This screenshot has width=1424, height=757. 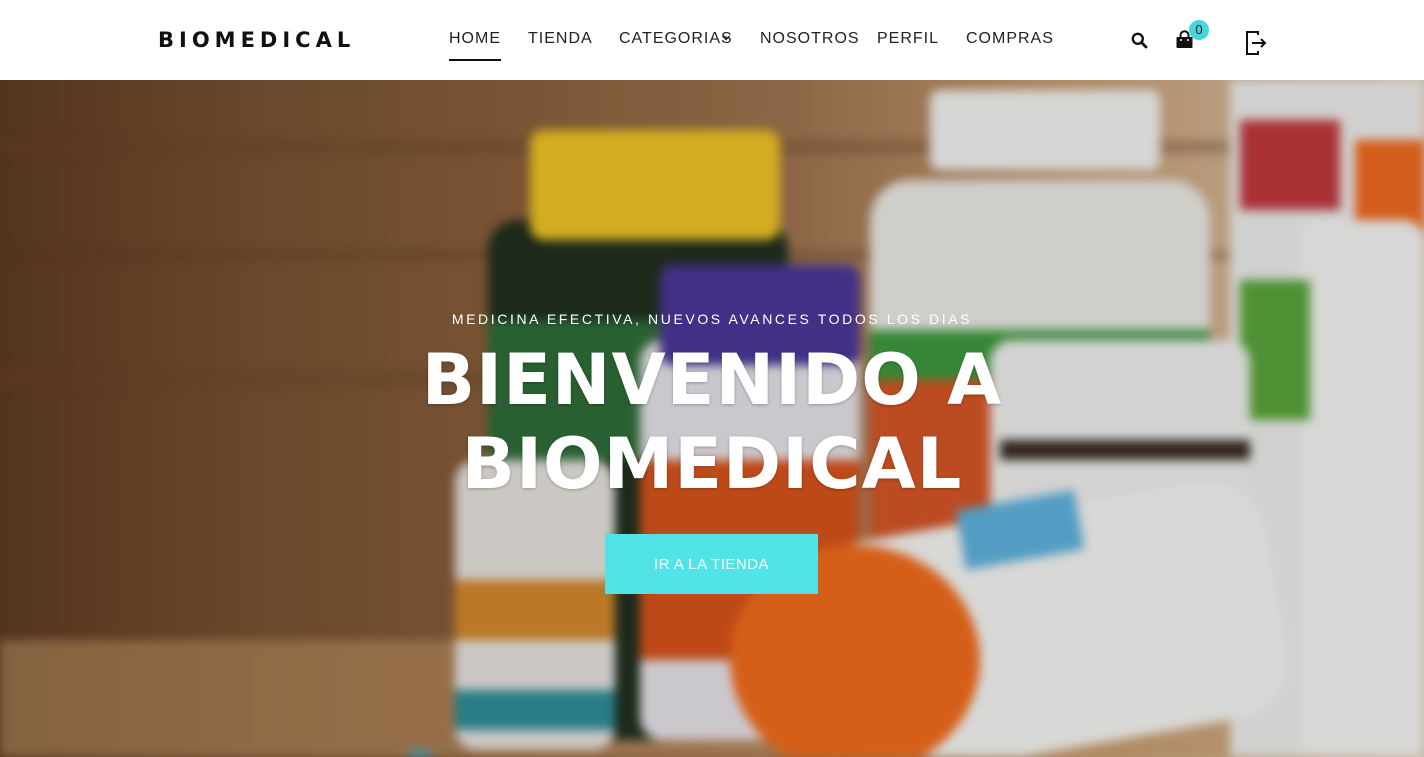 What do you see at coordinates (712, 464) in the screenshot?
I see `hero-title-line: BIOMEDICAL` at bounding box center [712, 464].